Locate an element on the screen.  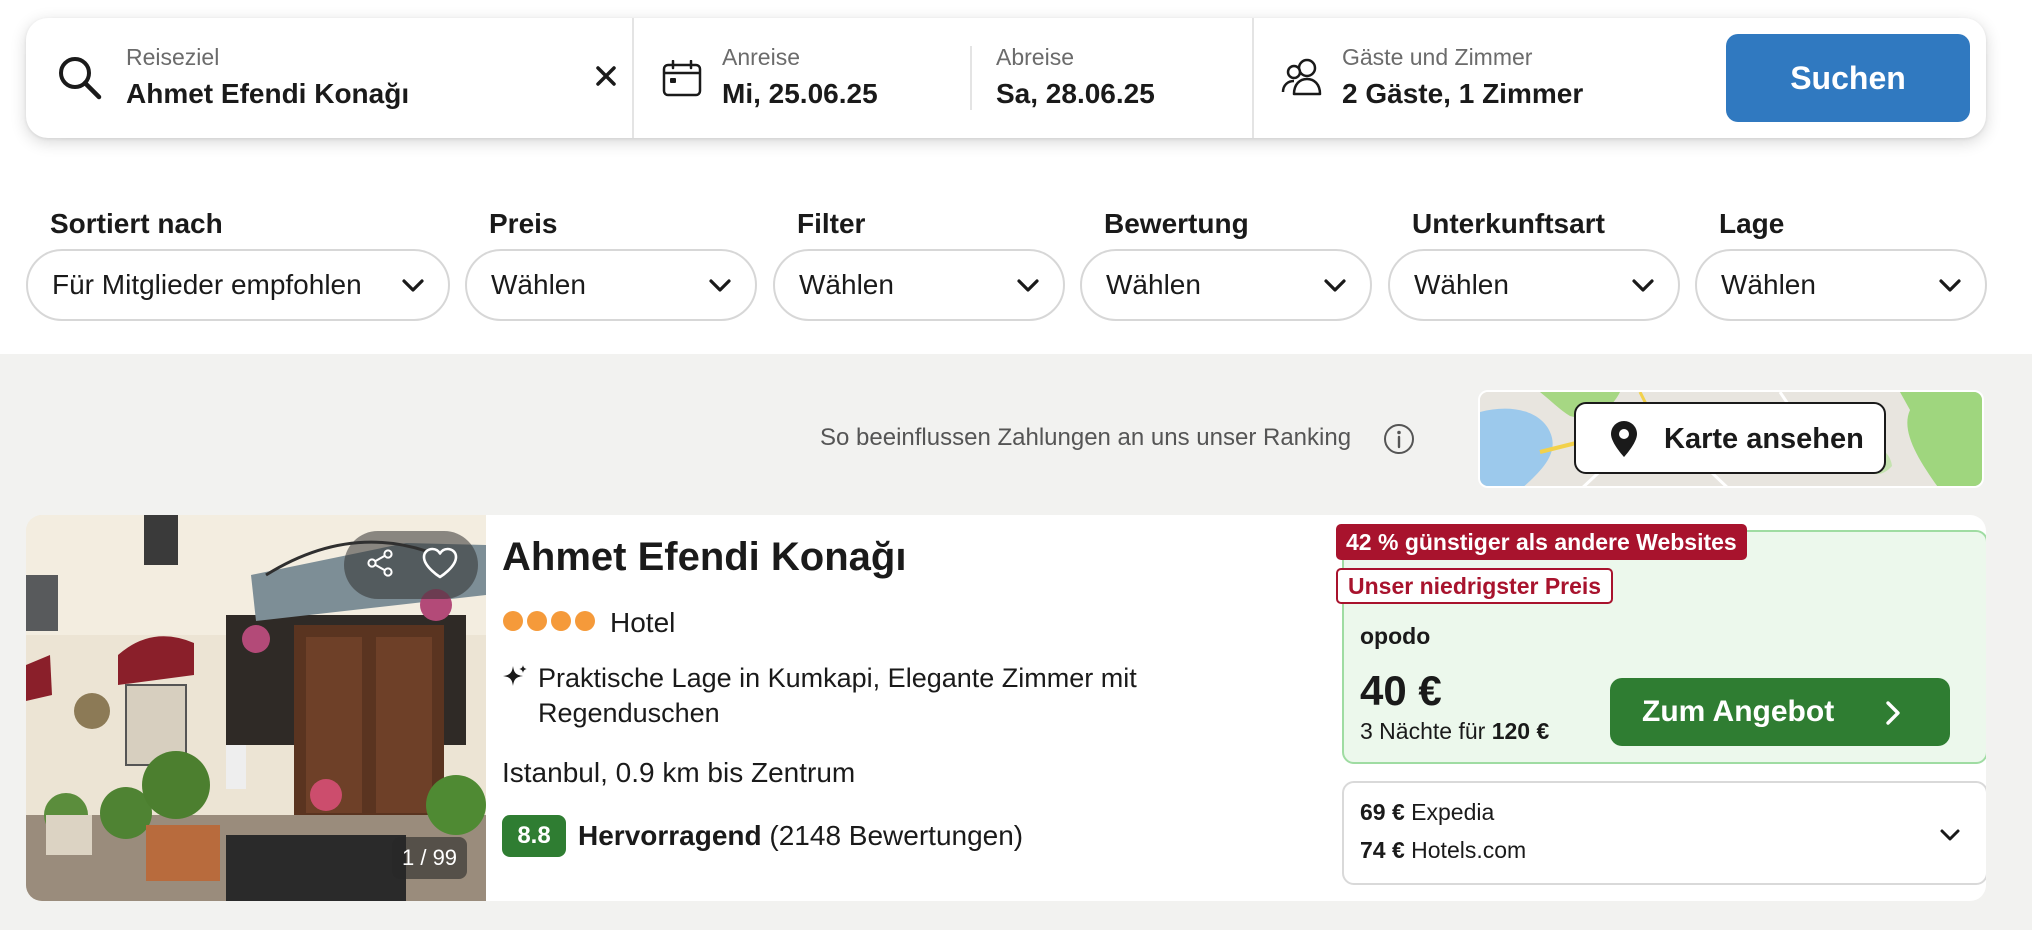
guests-field: Gäste und Zimmer 2 Gäste, 1 Zimmer is located at coordinates (1522, 78).